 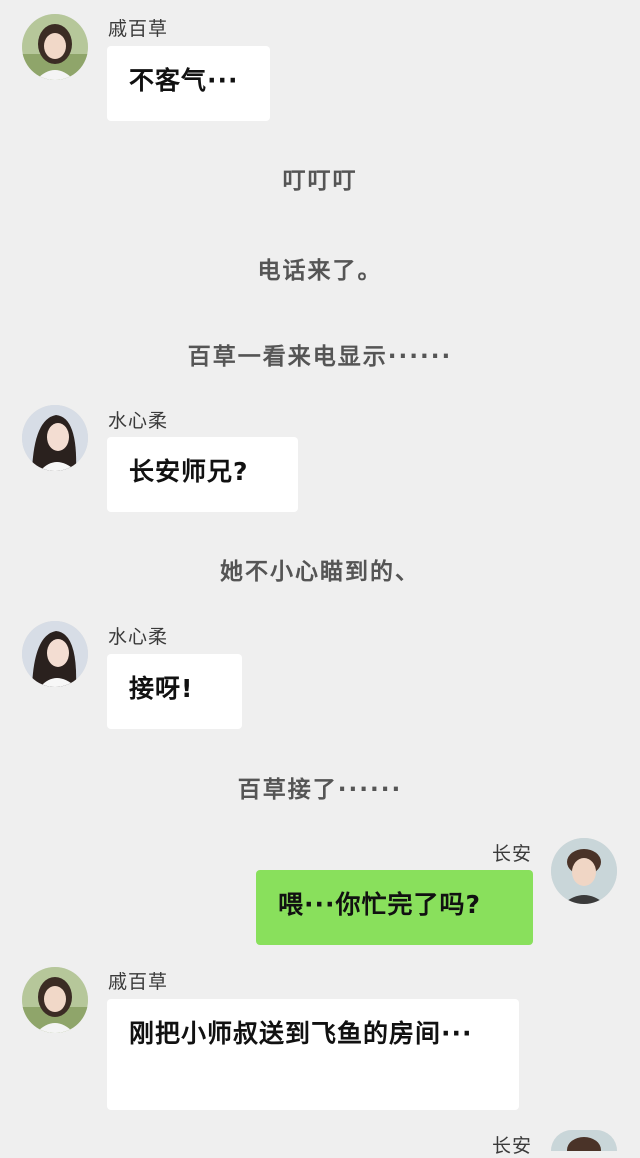 What do you see at coordinates (174, 691) in the screenshot?
I see `incoming-message-bubble: 接呀!` at bounding box center [174, 691].